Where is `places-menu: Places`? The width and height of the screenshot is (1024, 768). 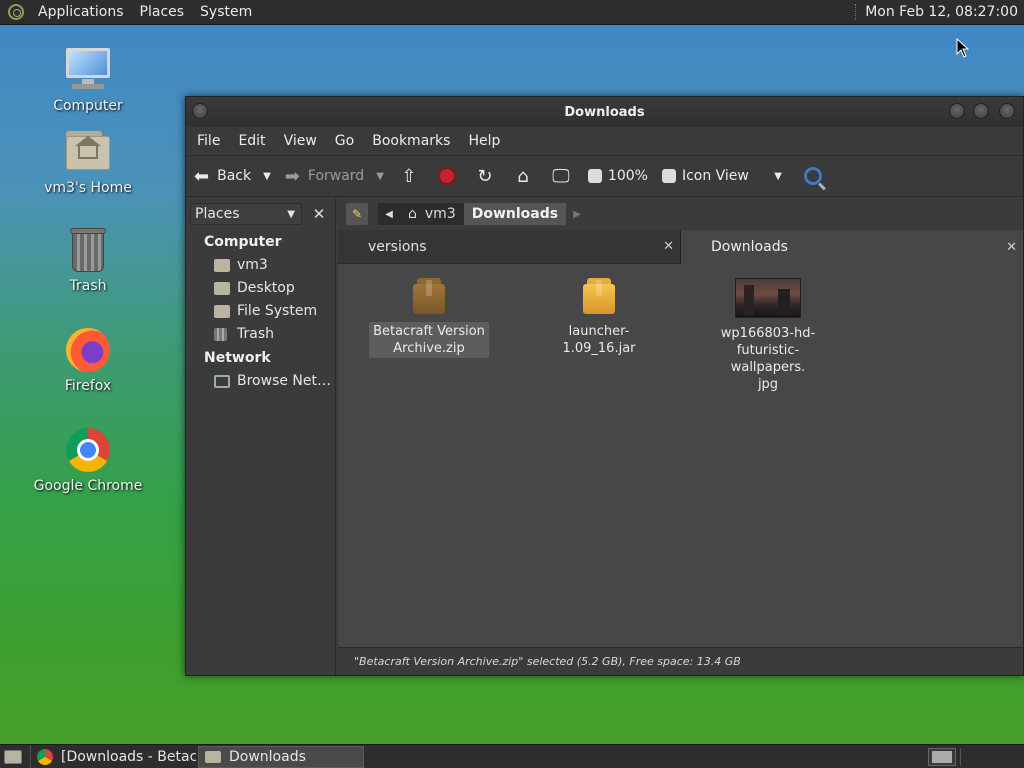
places-menu: Places is located at coordinates (162, 12).